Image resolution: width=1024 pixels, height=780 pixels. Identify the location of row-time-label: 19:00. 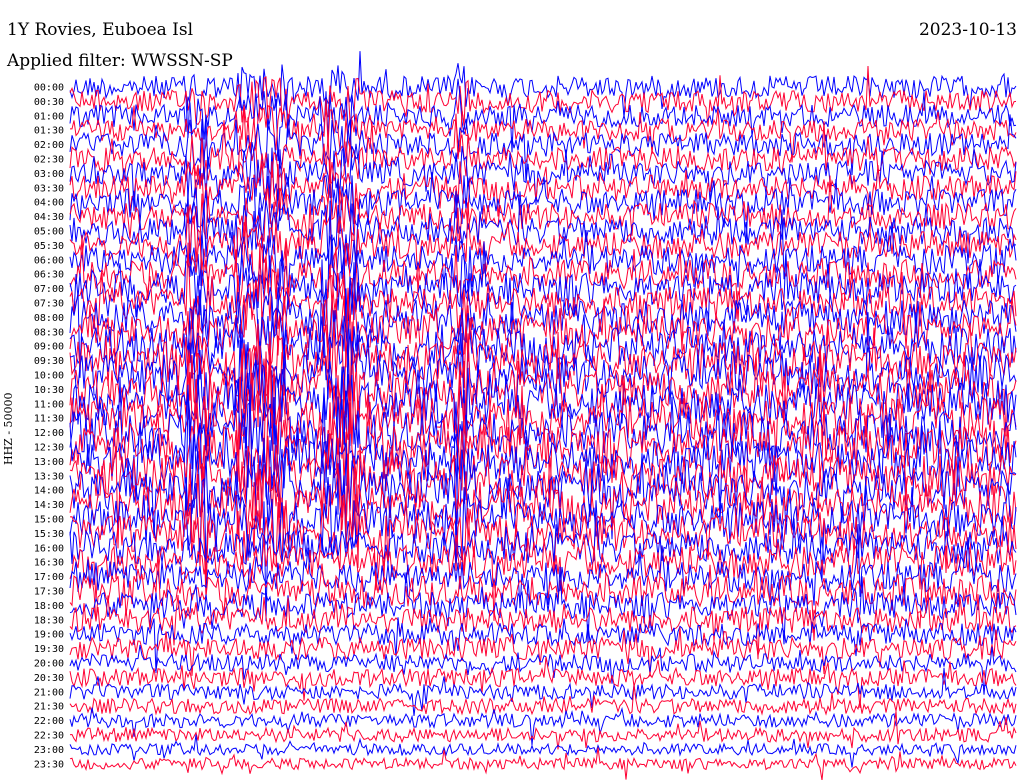
(49, 635).